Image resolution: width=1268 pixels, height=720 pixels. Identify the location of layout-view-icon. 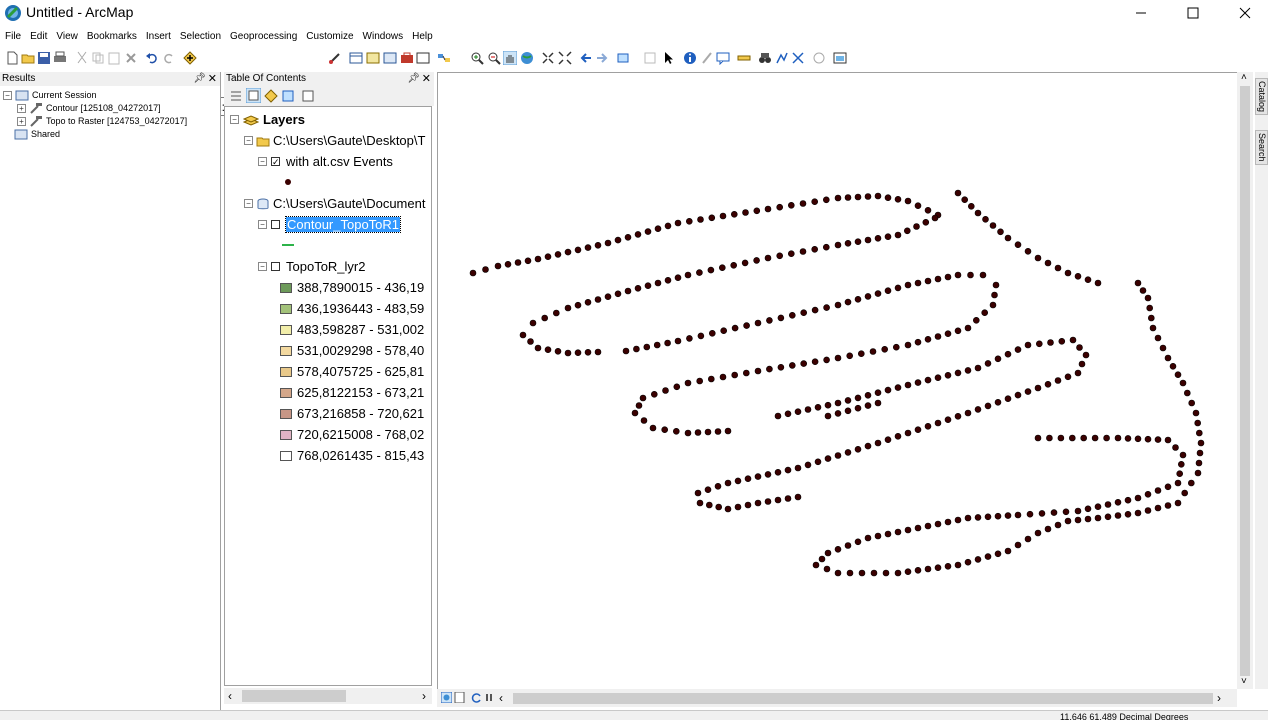
(459, 697).